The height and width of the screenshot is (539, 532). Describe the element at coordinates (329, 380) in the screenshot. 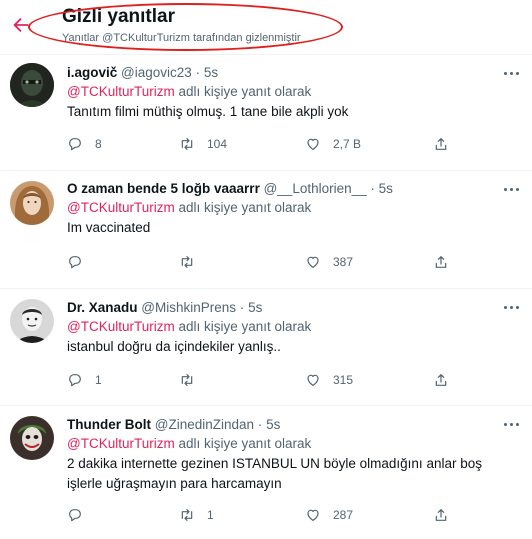

I see `like-button: 315` at that location.